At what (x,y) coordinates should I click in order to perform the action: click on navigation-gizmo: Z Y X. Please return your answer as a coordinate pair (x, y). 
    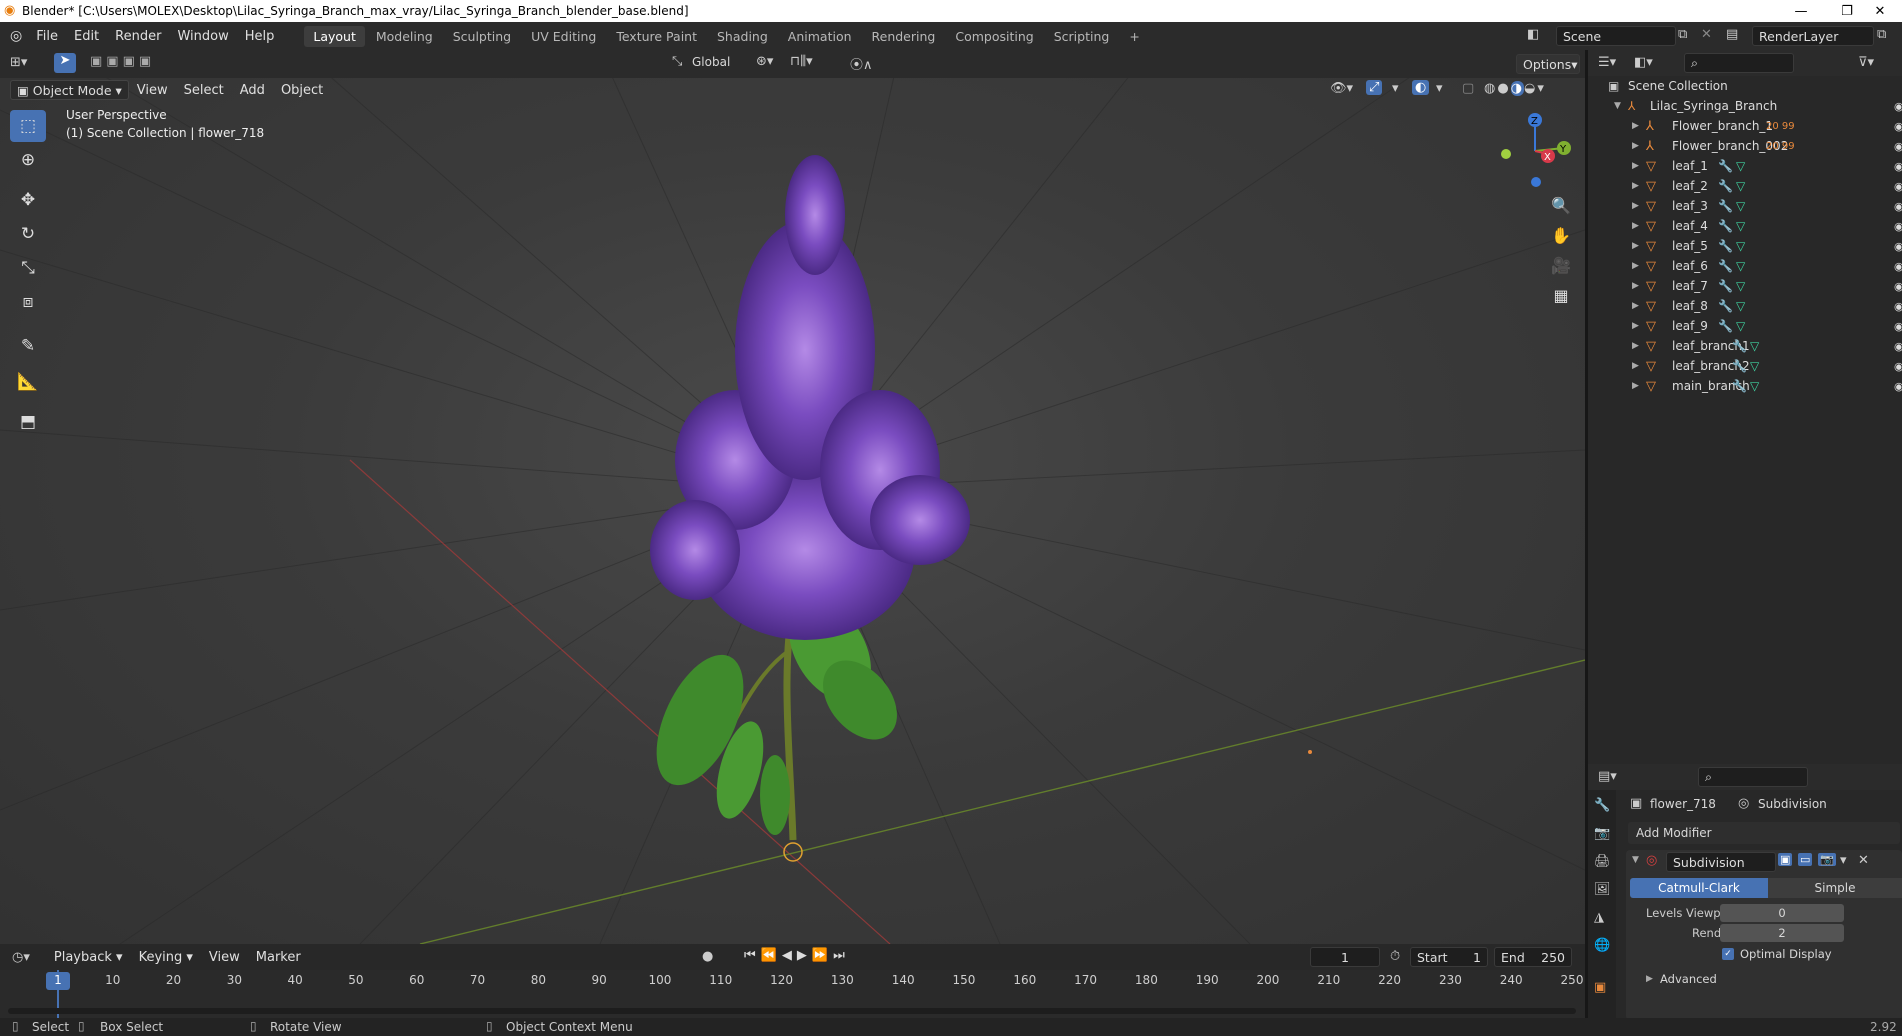
    Looking at the image, I should click on (1535, 151).